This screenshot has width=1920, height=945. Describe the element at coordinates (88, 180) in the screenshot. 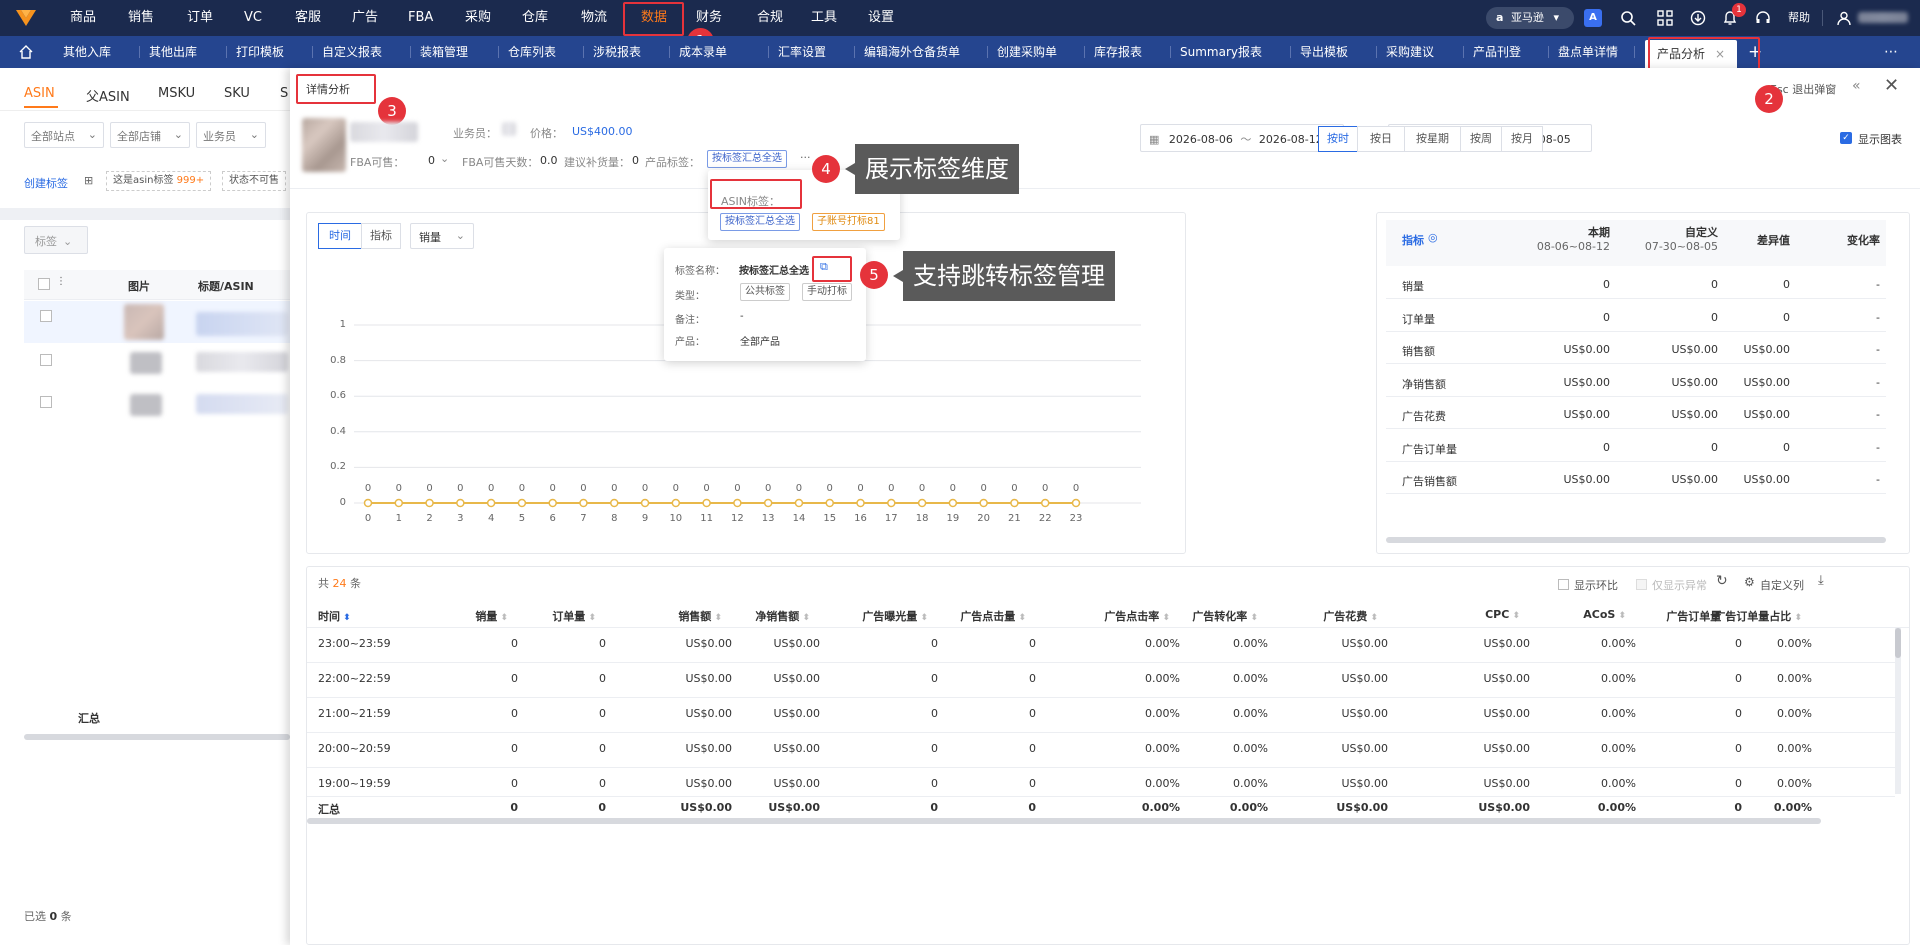

I see `grid-icon: ⊞` at that location.